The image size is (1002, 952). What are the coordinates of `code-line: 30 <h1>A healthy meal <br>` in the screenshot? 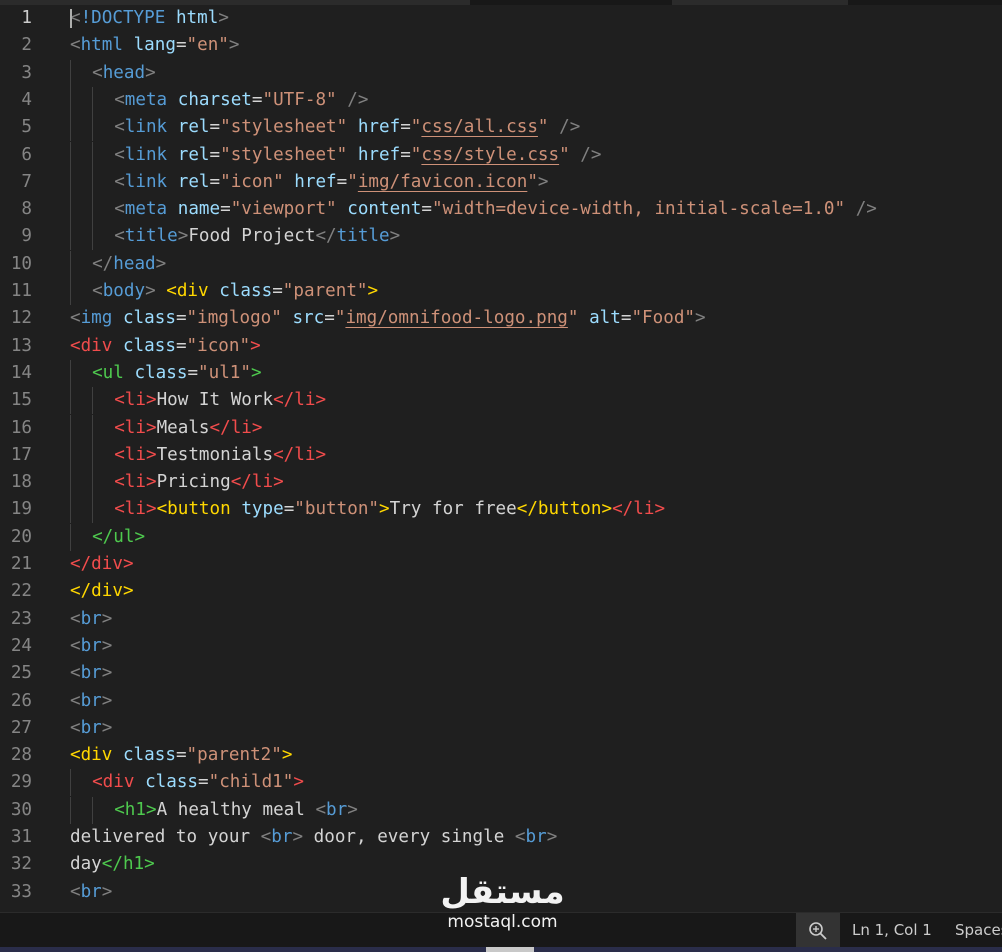 It's located at (501, 810).